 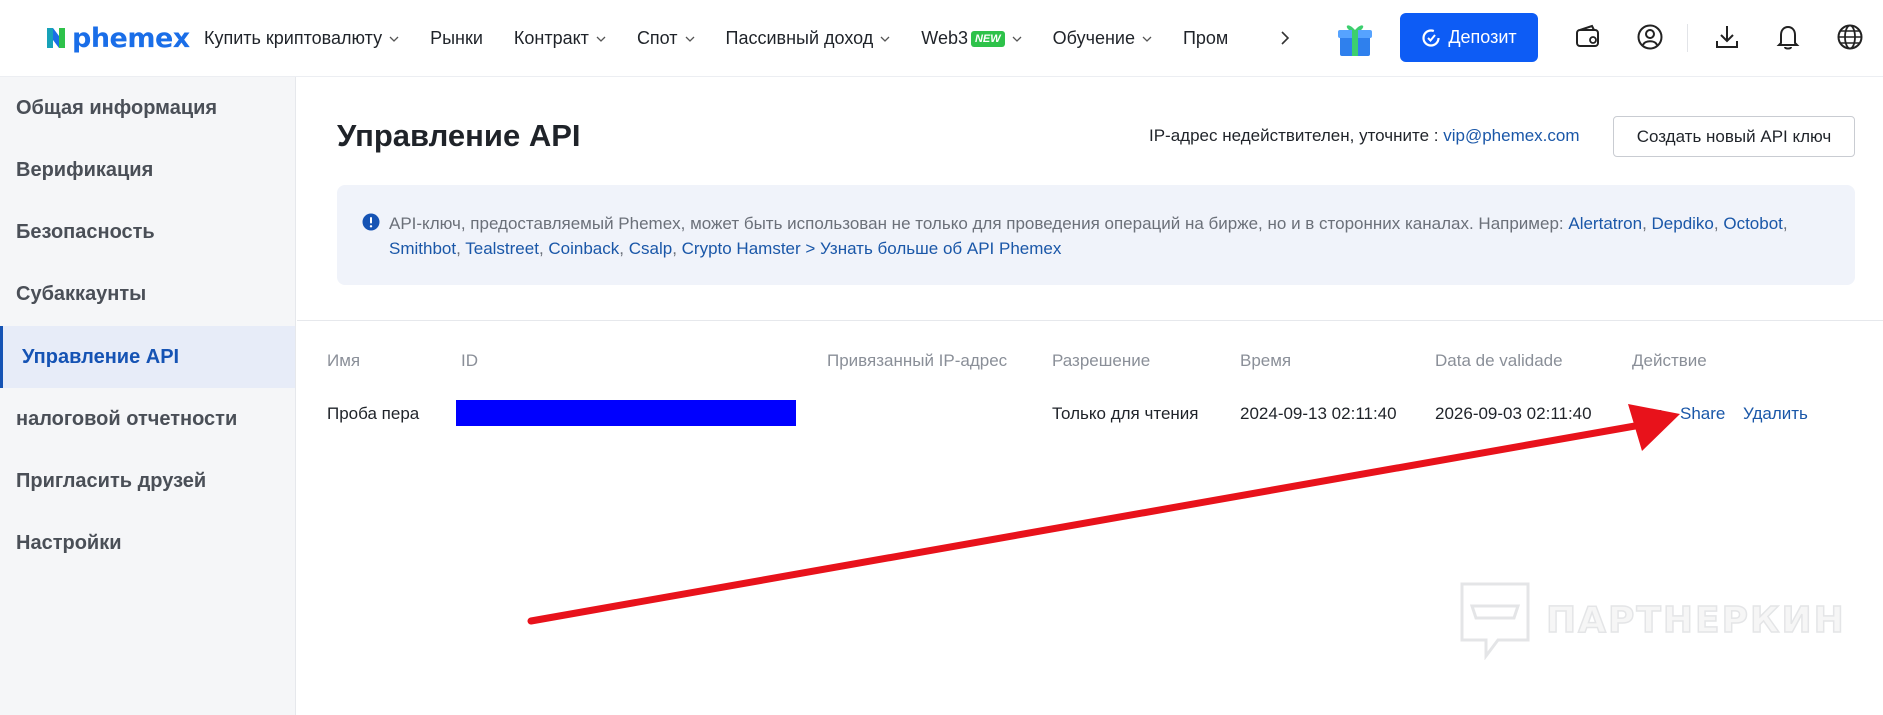 What do you see at coordinates (1588, 37) in the screenshot?
I see `wallet-icon` at bounding box center [1588, 37].